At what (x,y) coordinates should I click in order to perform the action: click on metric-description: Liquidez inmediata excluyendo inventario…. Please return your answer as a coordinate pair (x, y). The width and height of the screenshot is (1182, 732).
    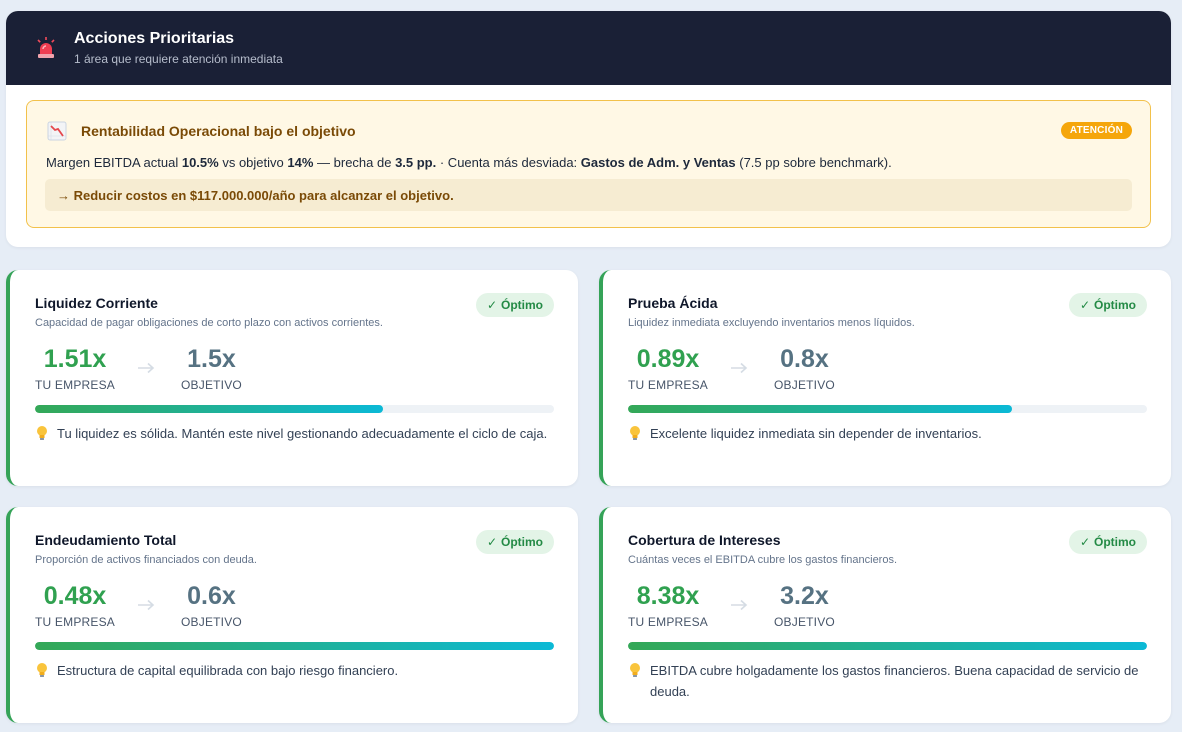
    Looking at the image, I should click on (771, 323).